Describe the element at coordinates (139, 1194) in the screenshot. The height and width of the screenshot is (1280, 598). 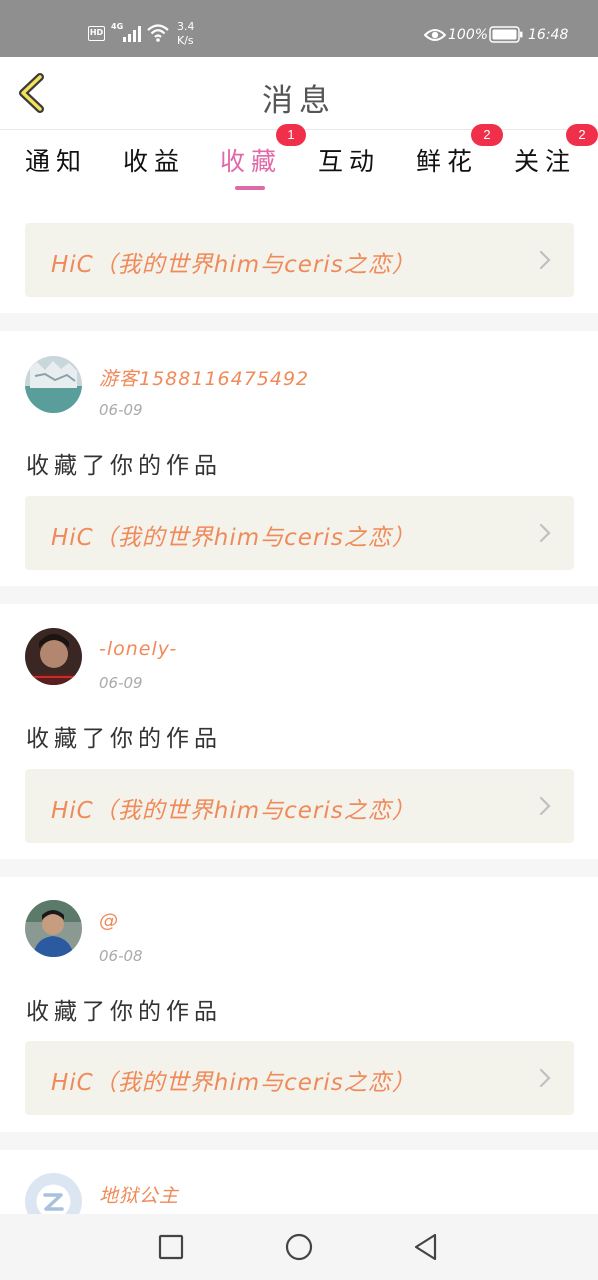
I see `username: 地狱公主` at that location.